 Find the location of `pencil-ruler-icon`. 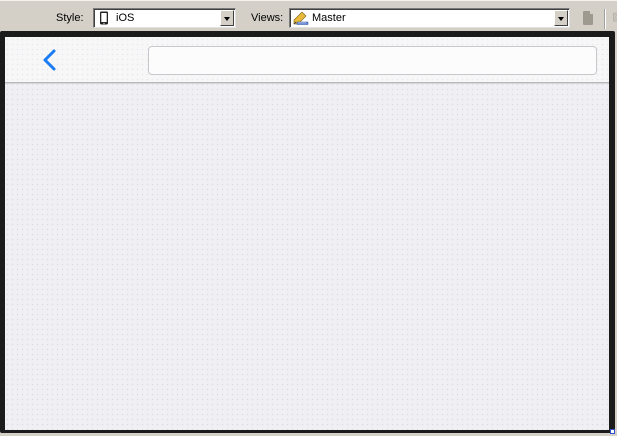

pencil-ruler-icon is located at coordinates (301, 18).